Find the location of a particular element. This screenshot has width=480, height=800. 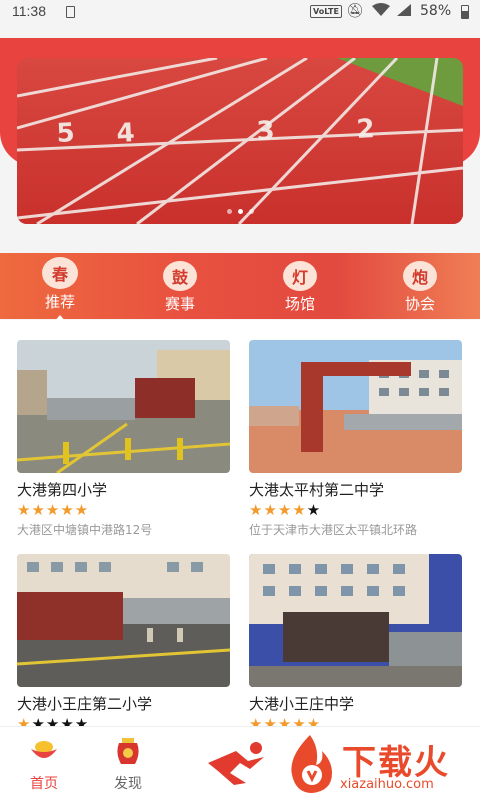

battery-icon is located at coordinates (465, 12).